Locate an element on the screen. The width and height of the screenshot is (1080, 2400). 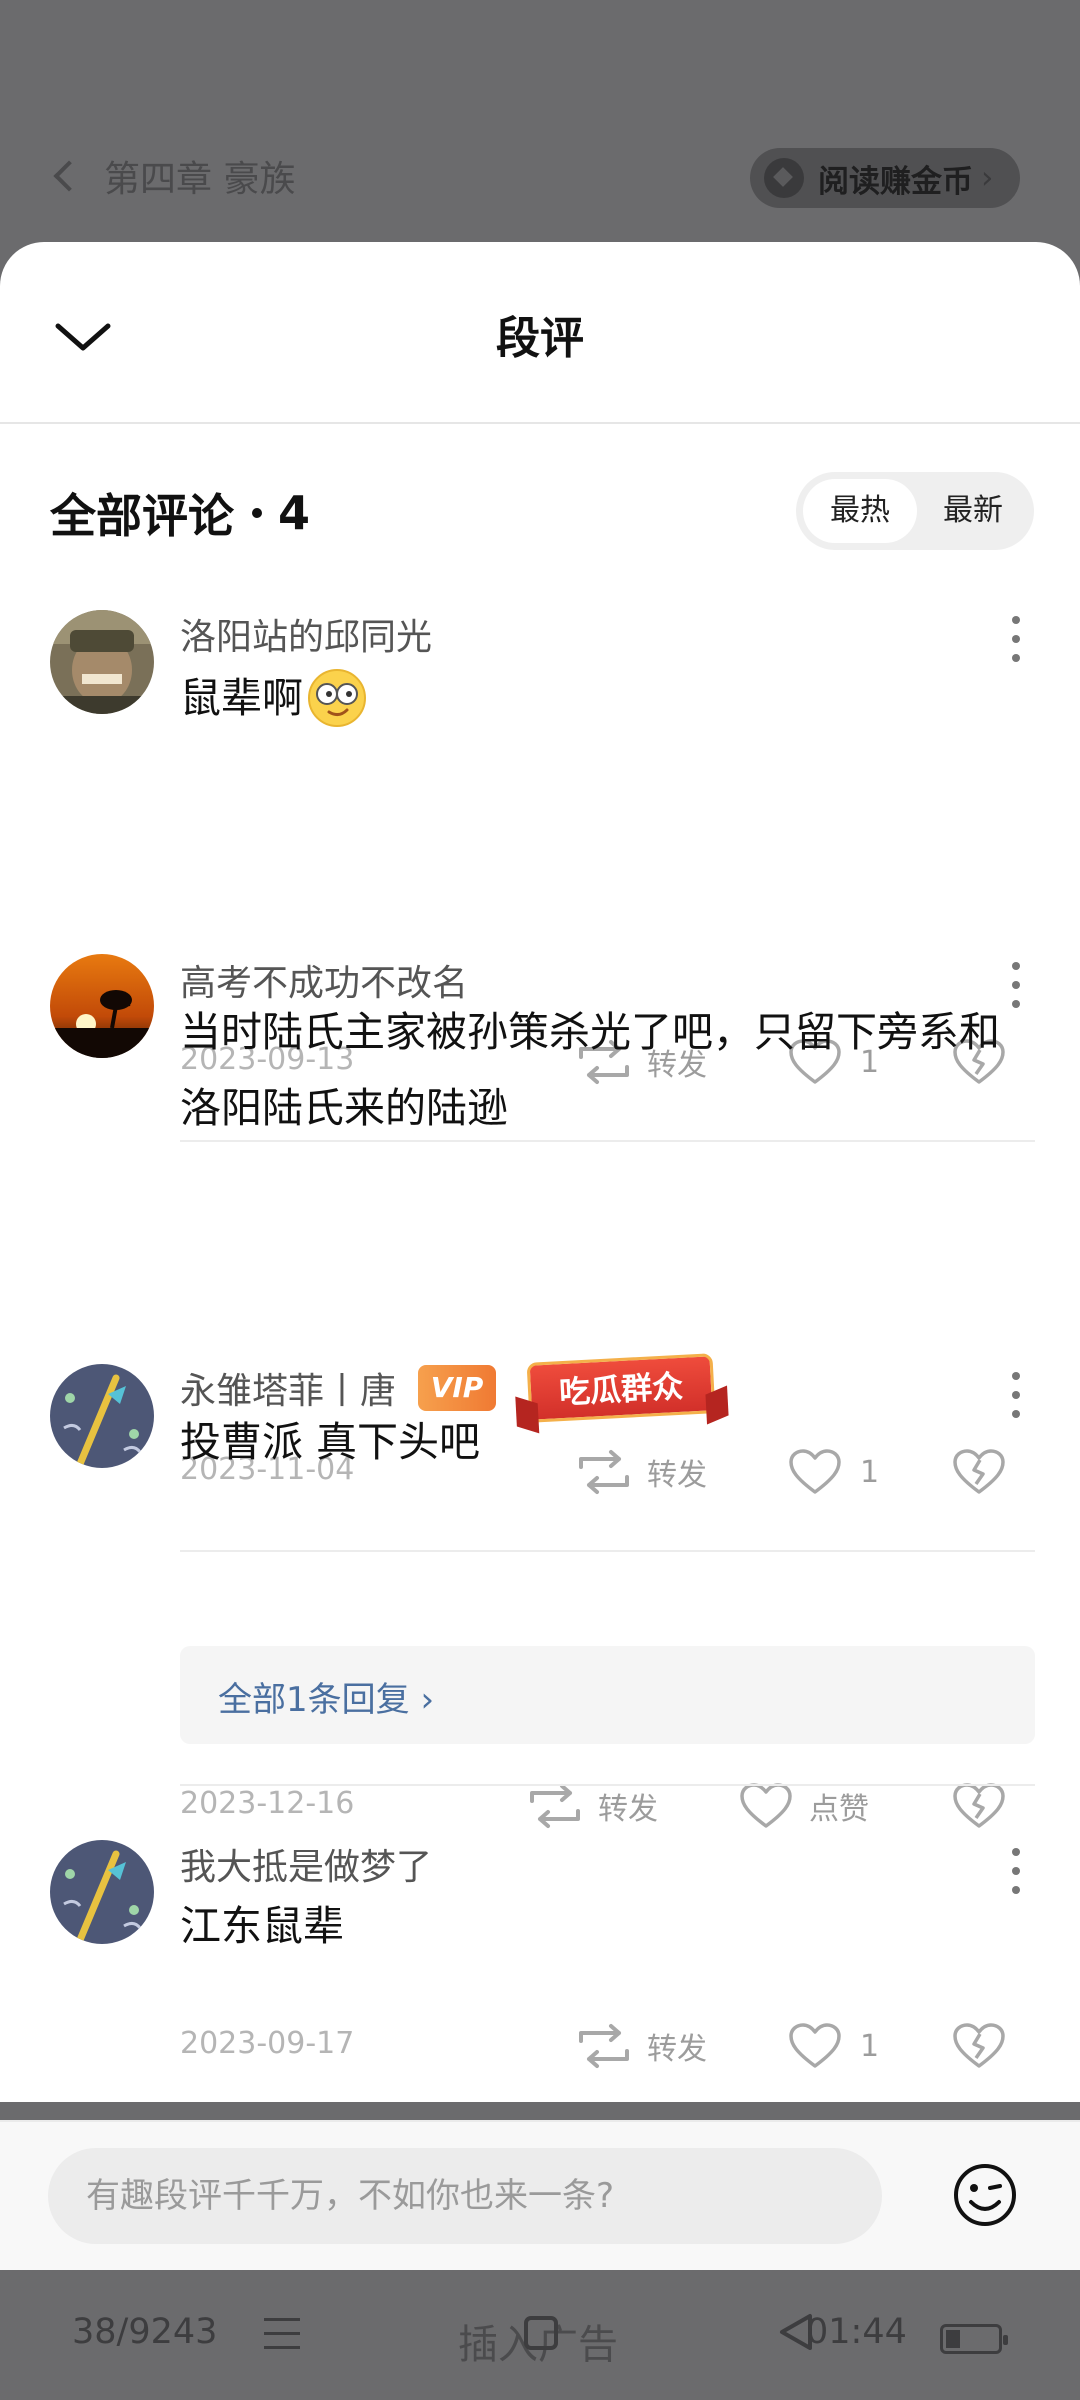
comment-input-bar is located at coordinates (540, 2195).